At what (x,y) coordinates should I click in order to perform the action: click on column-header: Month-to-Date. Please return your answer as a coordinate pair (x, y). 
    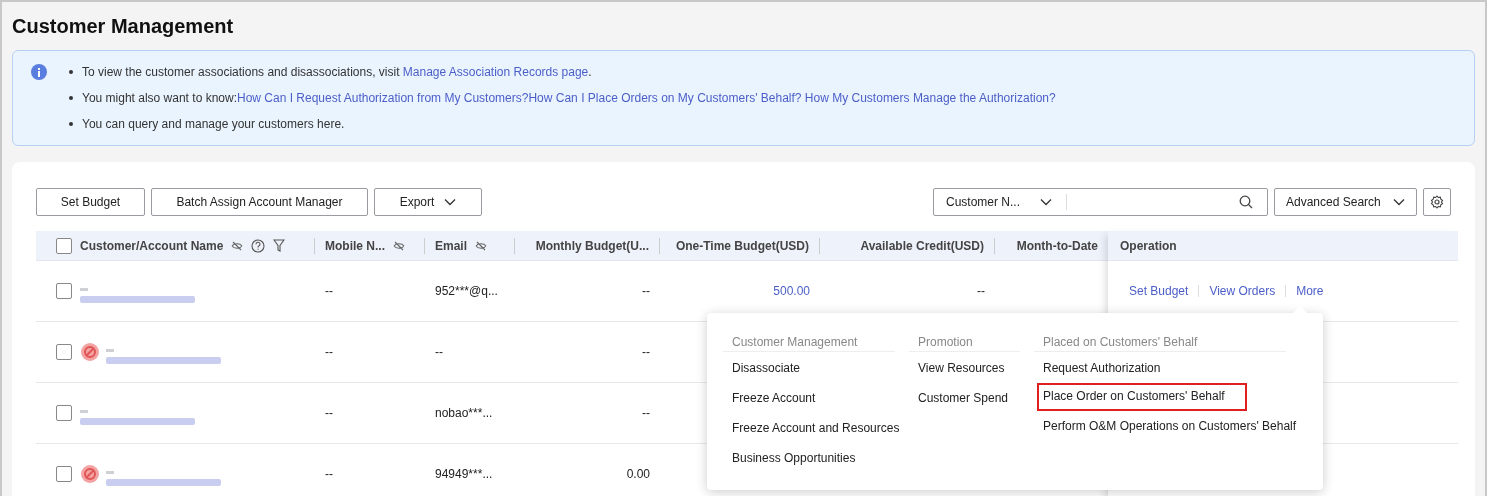
    Looking at the image, I should click on (1057, 245).